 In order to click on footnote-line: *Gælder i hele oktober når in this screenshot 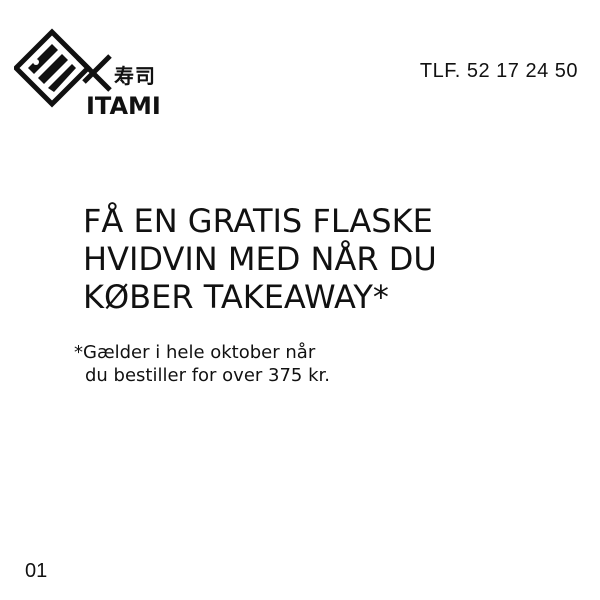, I will do `click(195, 352)`.